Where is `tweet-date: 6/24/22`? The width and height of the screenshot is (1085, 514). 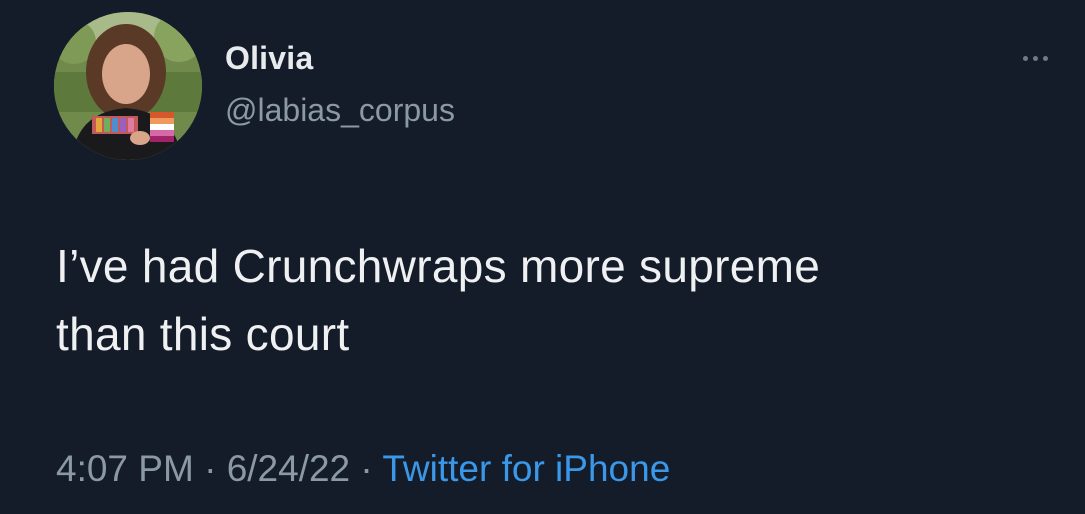 tweet-date: 6/24/22 is located at coordinates (288, 468).